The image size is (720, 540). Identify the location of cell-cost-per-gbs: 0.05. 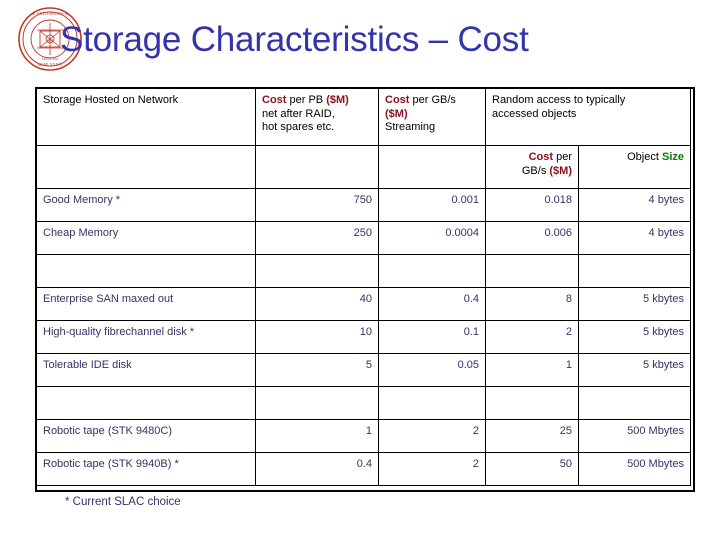
(432, 370).